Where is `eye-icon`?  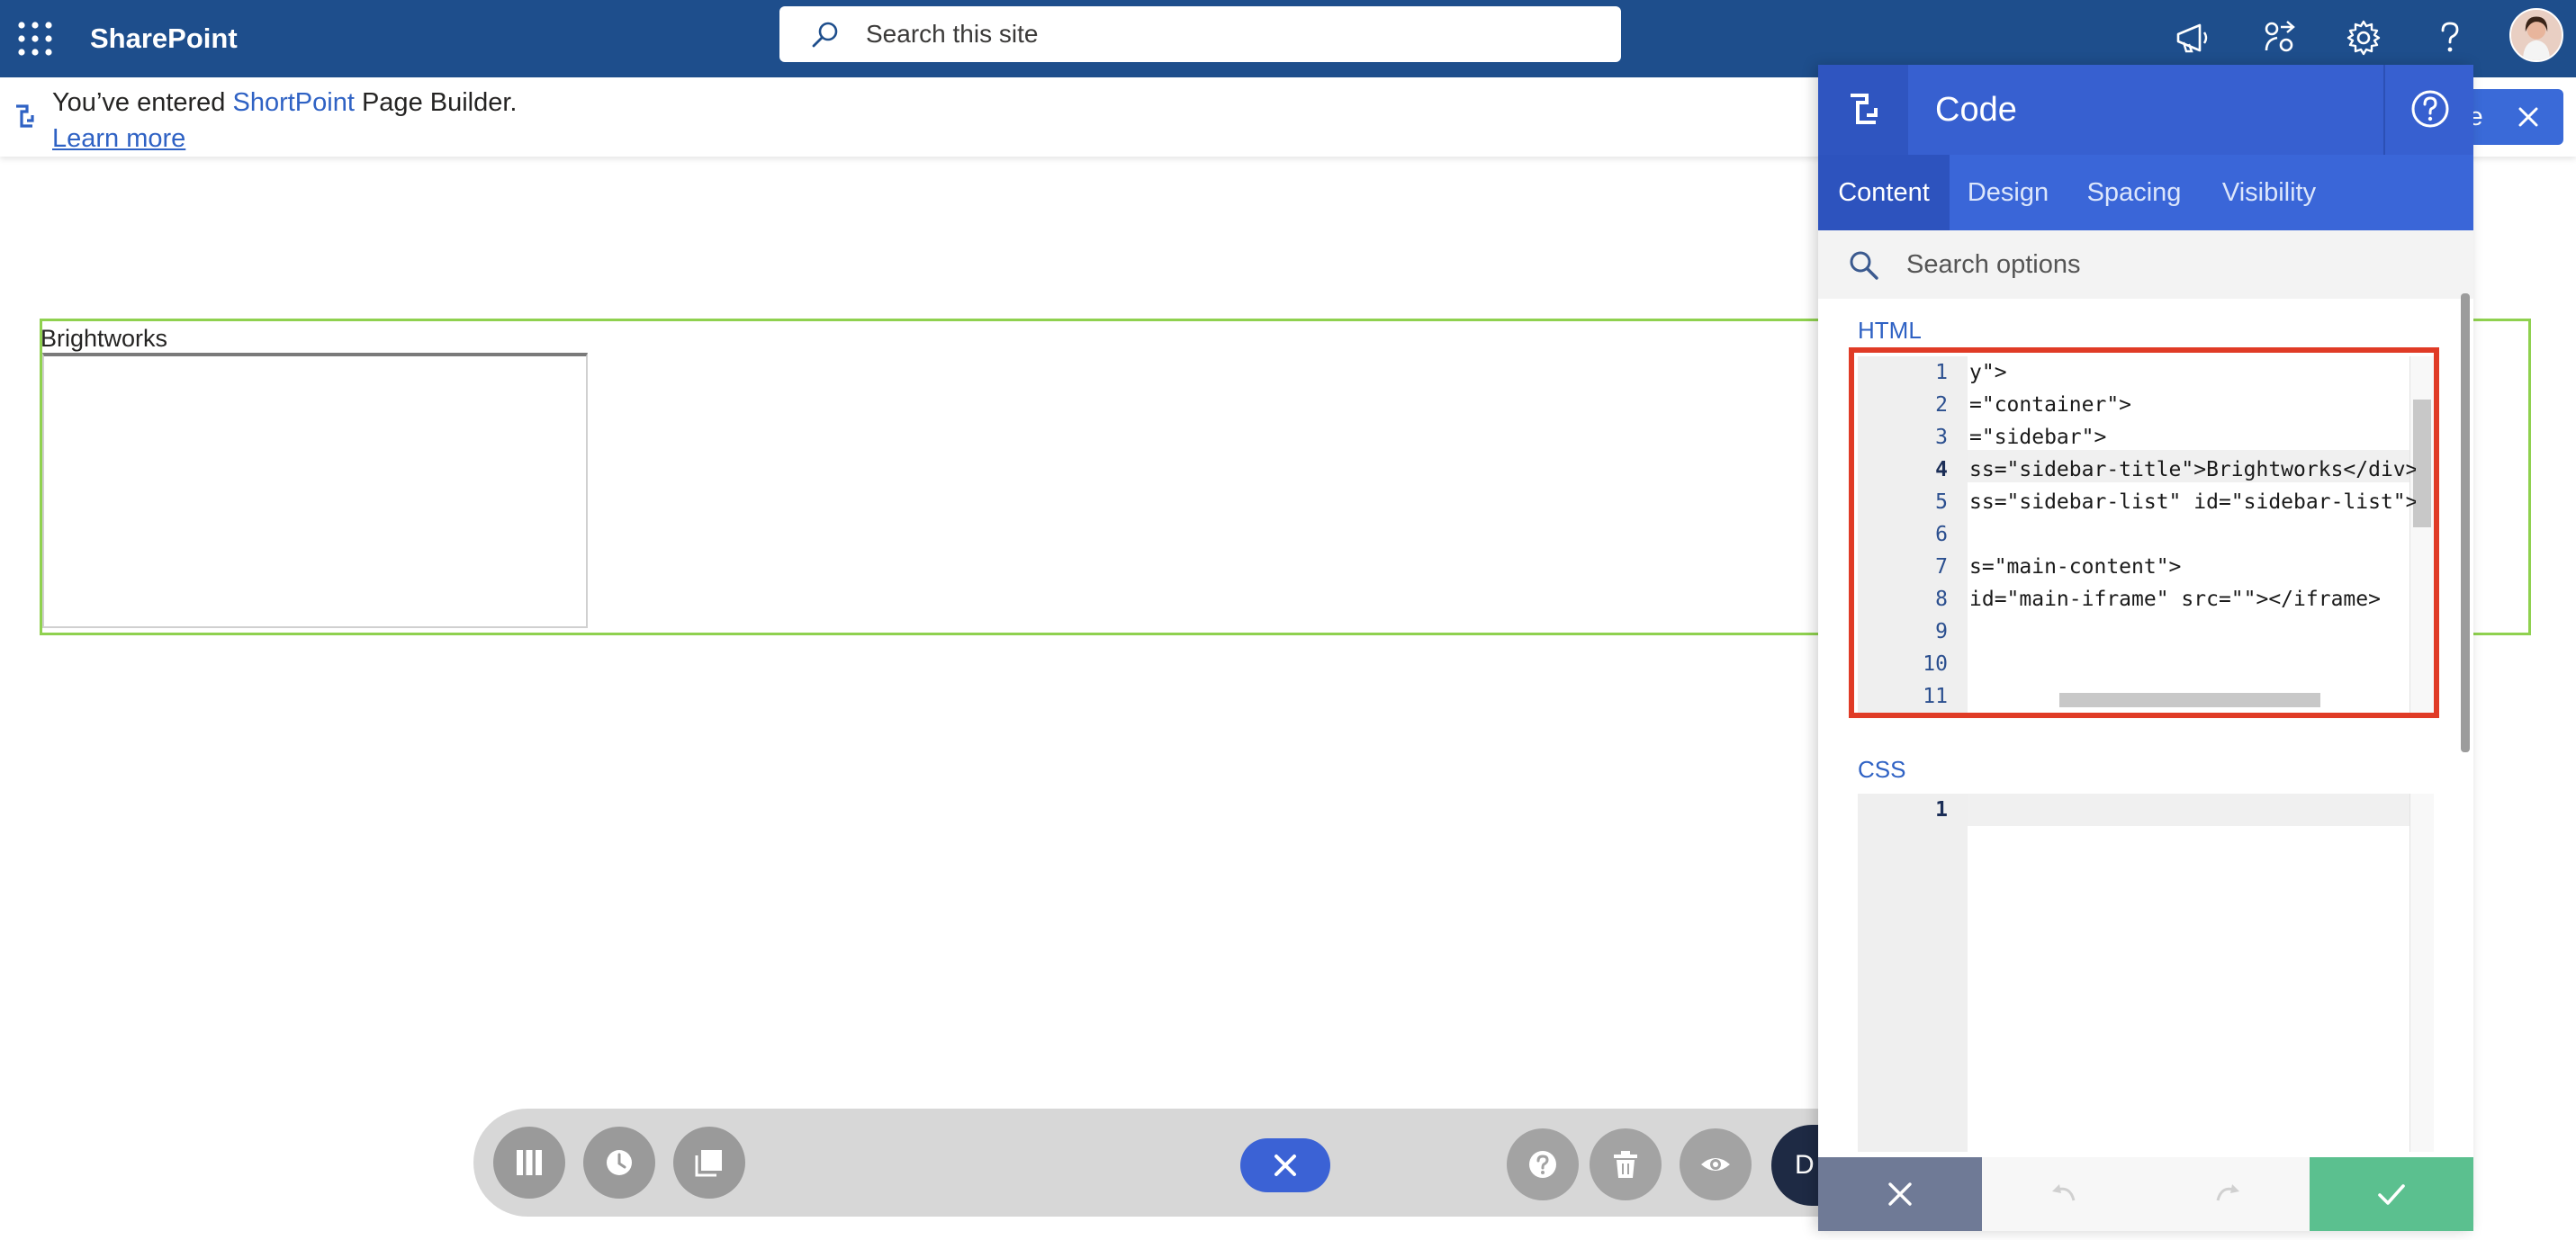
eye-icon is located at coordinates (1715, 1164).